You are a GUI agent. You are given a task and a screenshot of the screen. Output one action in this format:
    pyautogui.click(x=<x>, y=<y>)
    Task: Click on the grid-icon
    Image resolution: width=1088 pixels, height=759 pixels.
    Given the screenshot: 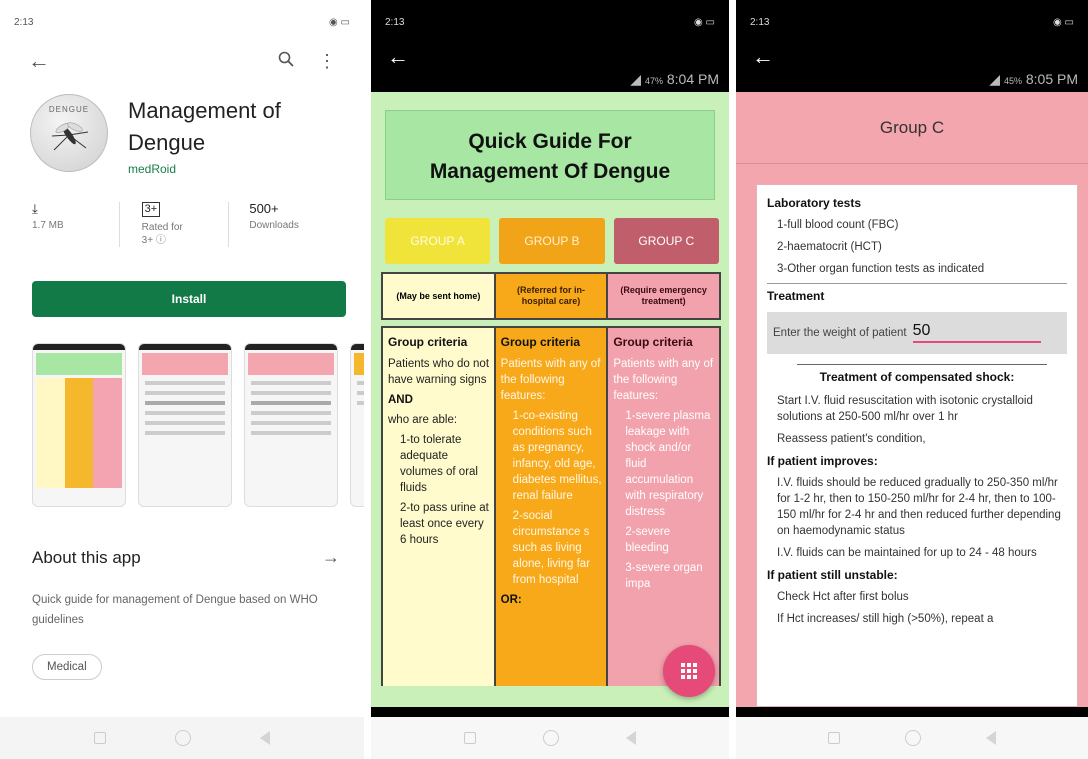 What is the action you would take?
    pyautogui.click(x=689, y=671)
    